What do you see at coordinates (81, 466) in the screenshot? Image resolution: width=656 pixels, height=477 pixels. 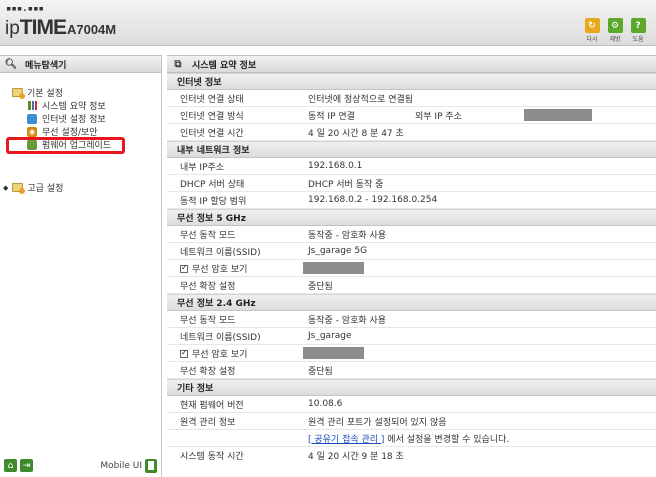 I see `sidebar-footer: ⌂ ⇥ Mobile UI` at bounding box center [81, 466].